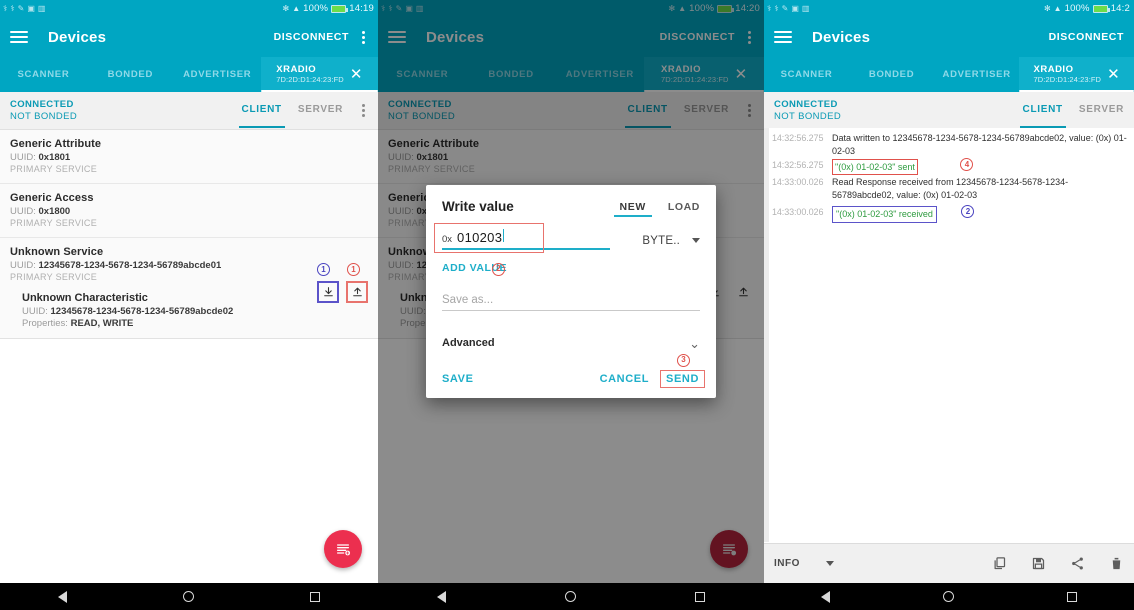 The image size is (1134, 610). Describe the element at coordinates (189, 8) in the screenshot. I see `status-bar: ⚕ ⚕ ✎ ▣ ▥ ✻ ▲ 100% 14:19` at that location.